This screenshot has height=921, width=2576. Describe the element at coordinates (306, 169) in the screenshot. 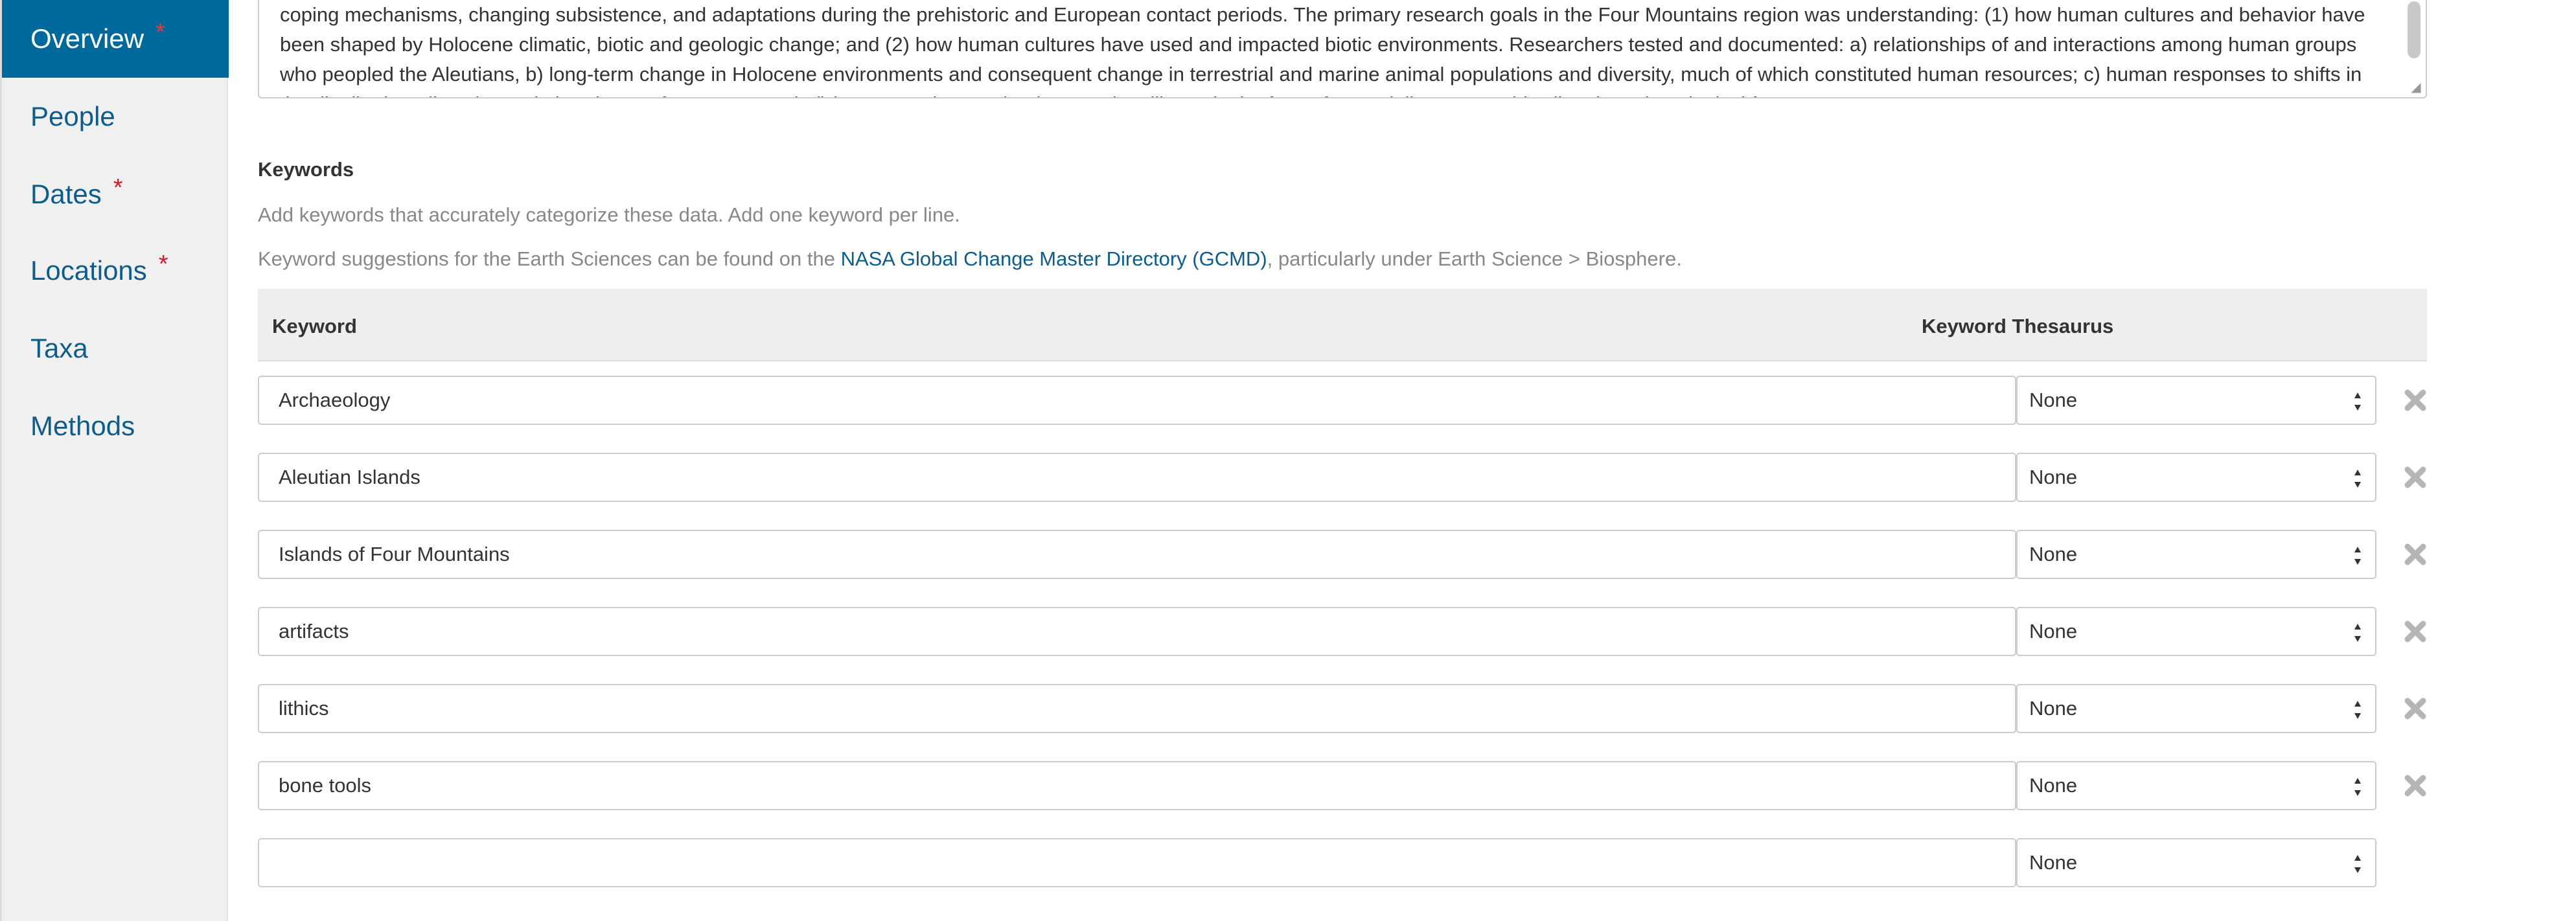

I see `keywords-heading: Keywords` at that location.